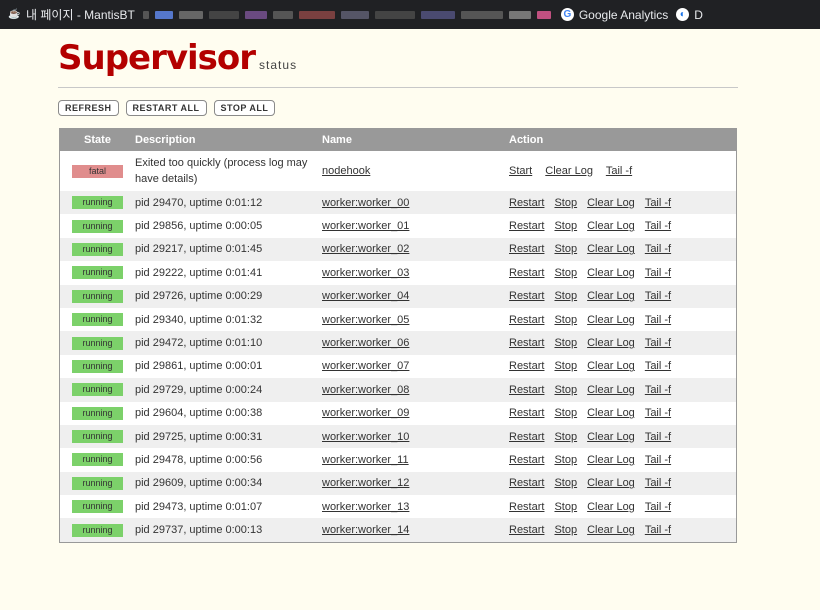 The image size is (820, 610). What do you see at coordinates (365, 483) in the screenshot?
I see `process-name-link: worker:worker_12` at bounding box center [365, 483].